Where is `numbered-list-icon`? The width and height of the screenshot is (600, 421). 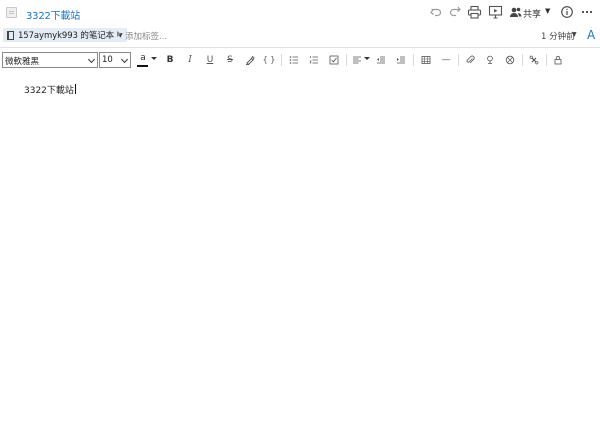 numbered-list-icon is located at coordinates (314, 60).